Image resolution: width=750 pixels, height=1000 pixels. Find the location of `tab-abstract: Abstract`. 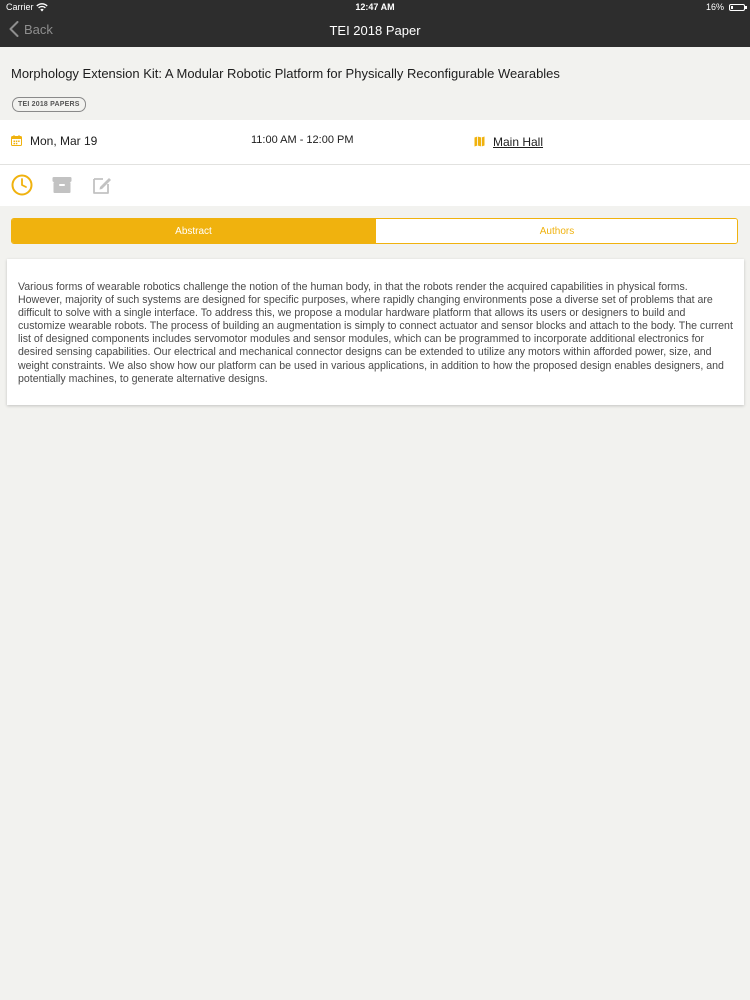

tab-abstract: Abstract is located at coordinates (193, 231).